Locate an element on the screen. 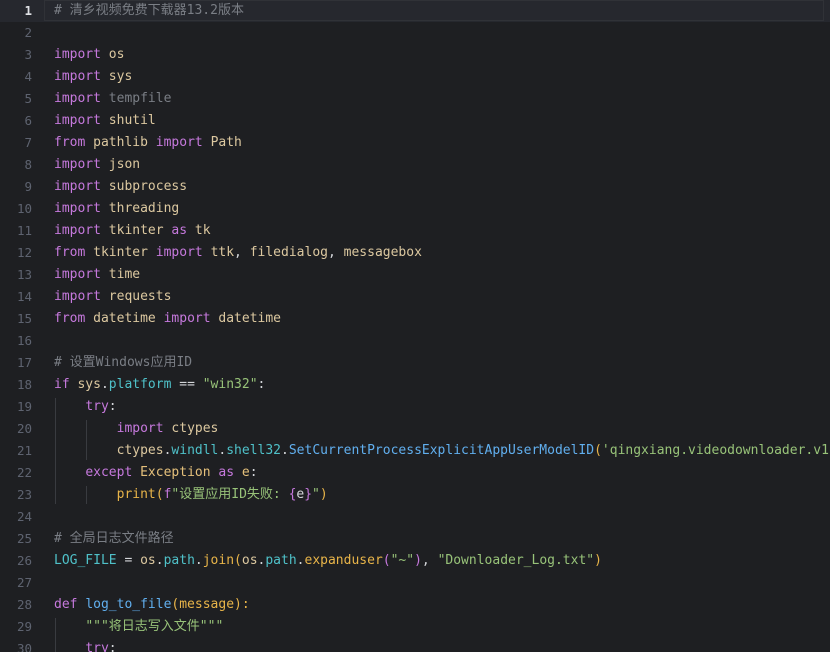  code-line: 30 try: is located at coordinates (415, 645).